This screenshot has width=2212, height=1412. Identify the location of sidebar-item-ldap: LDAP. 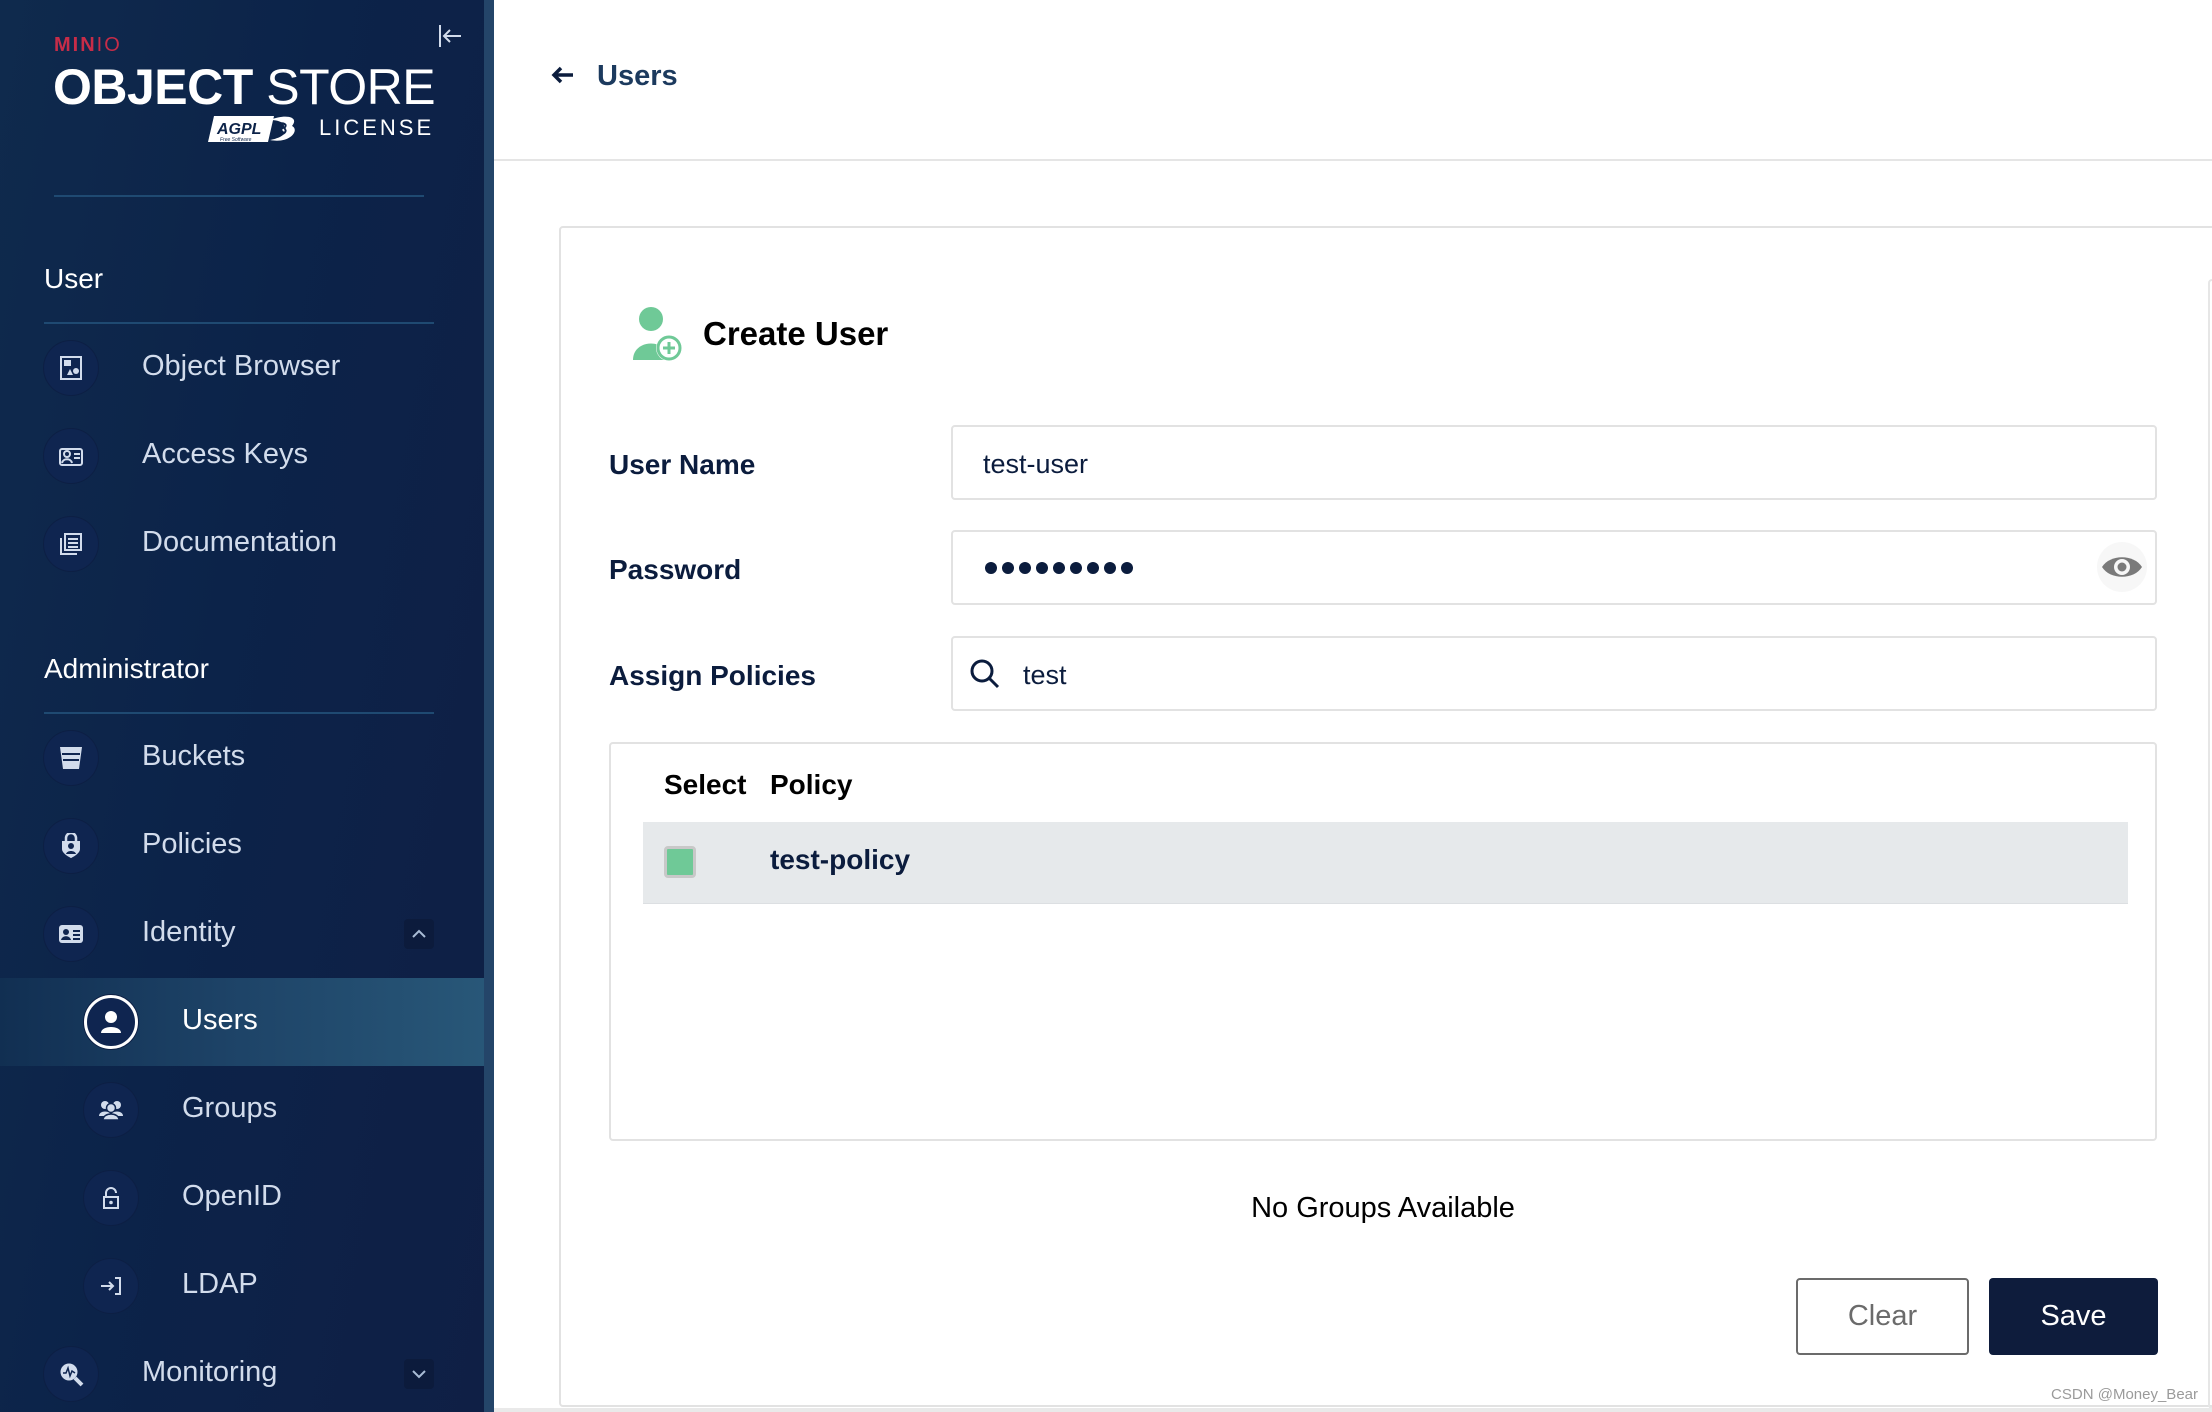
(242, 1286).